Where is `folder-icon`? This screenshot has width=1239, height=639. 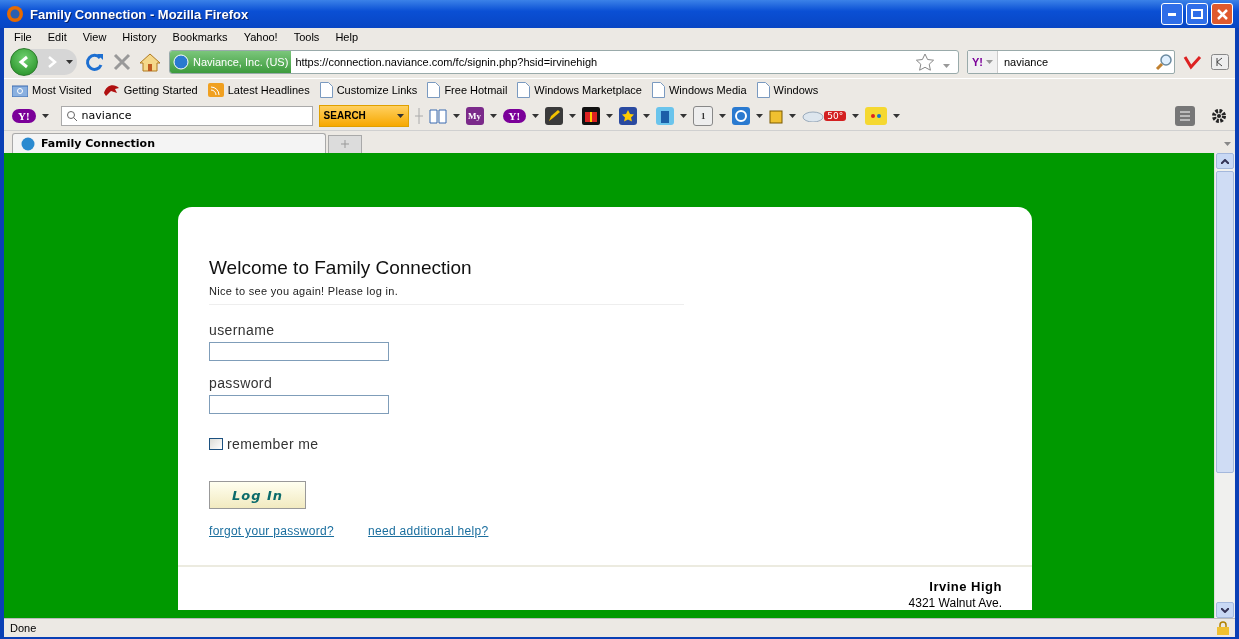
folder-icon is located at coordinates (20, 90).